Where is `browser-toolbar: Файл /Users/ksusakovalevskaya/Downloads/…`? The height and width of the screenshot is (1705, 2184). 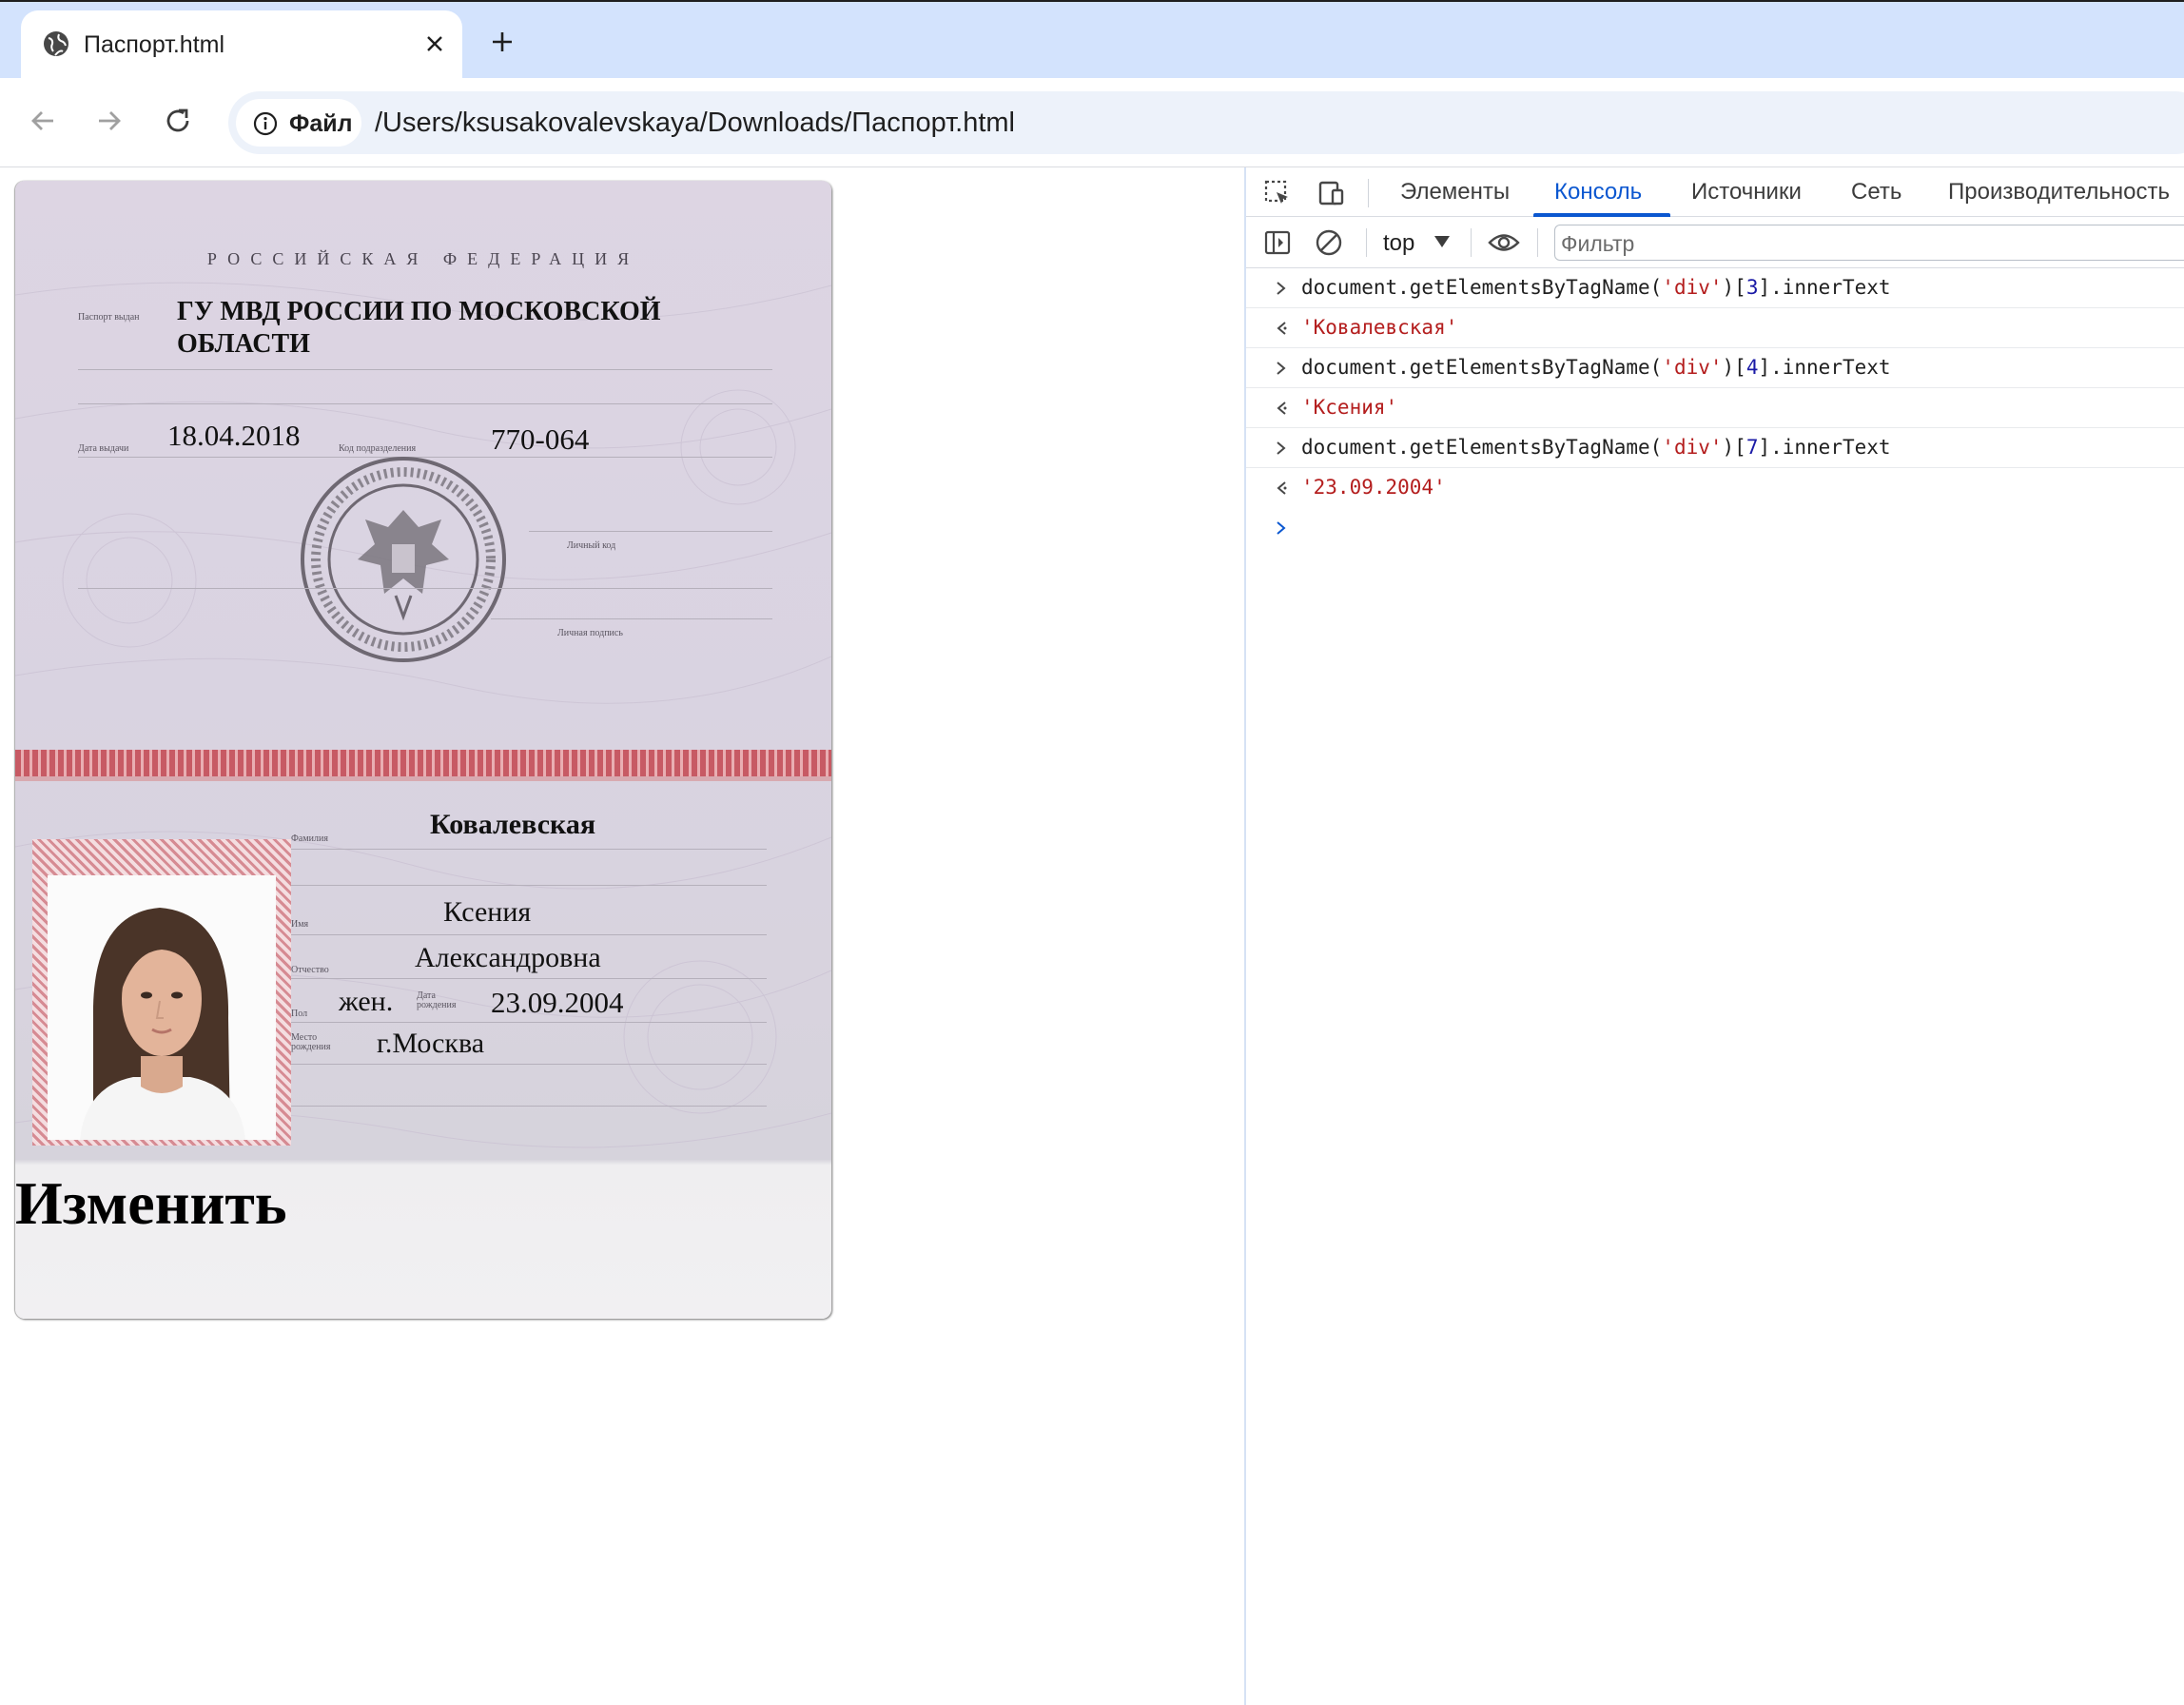 browser-toolbar: Файл /Users/ksusakovalevskaya/Downloads/… is located at coordinates (1092, 122).